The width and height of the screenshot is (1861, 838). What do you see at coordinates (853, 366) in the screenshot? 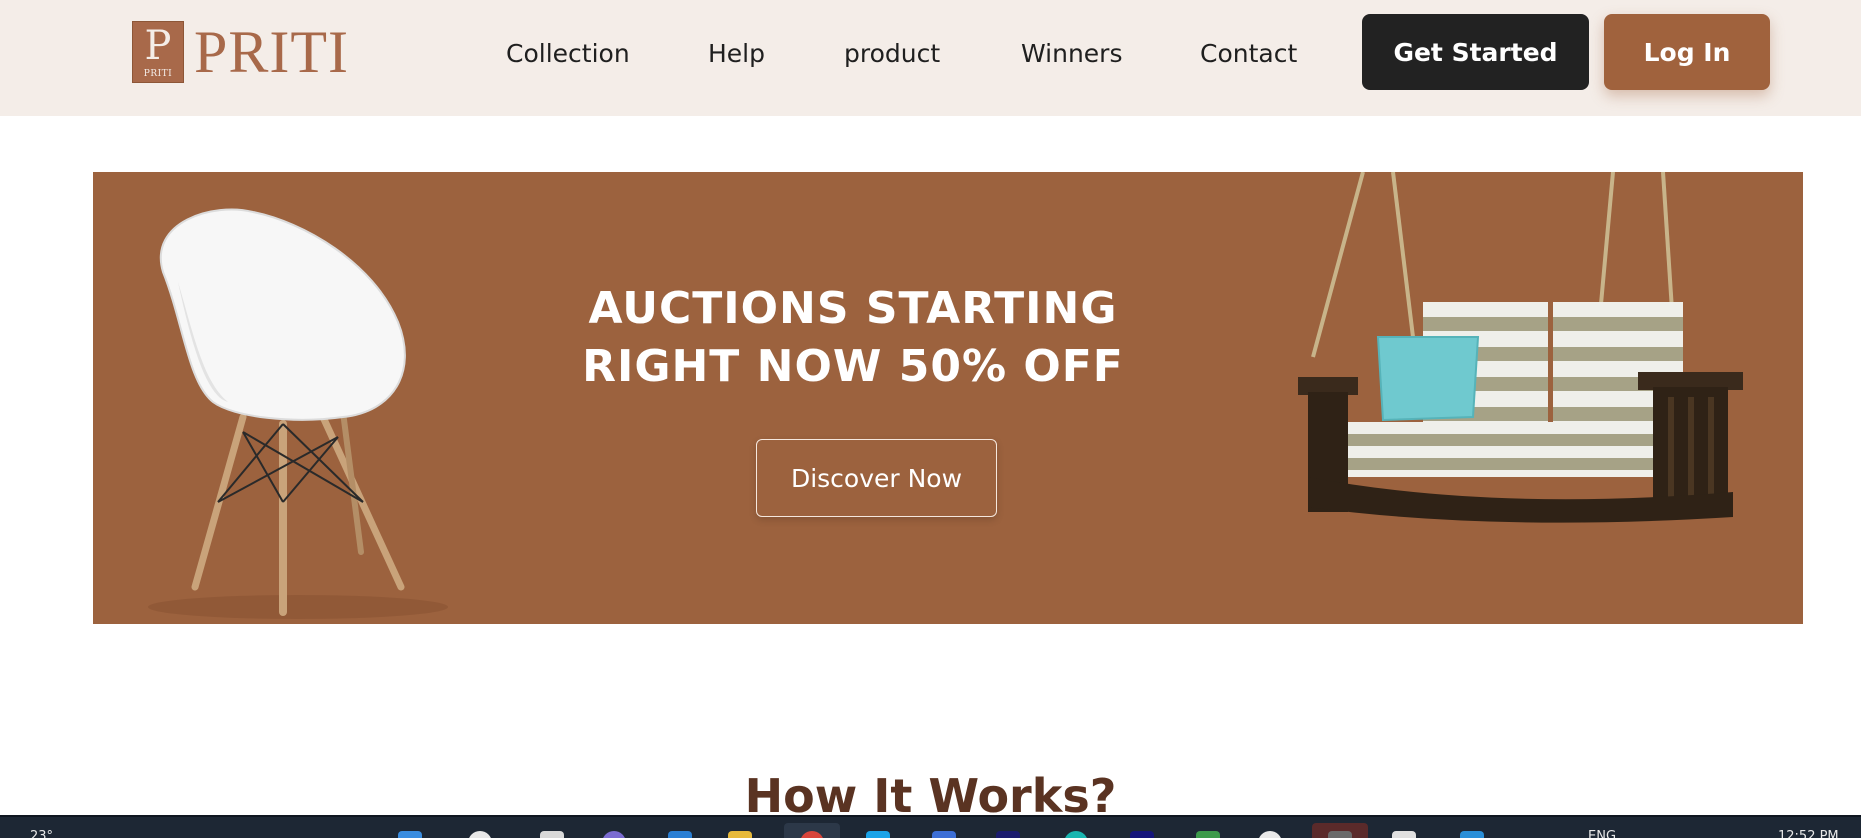
I see `banner-headline-line2: RIGHT NOW 50% OFF` at bounding box center [853, 366].